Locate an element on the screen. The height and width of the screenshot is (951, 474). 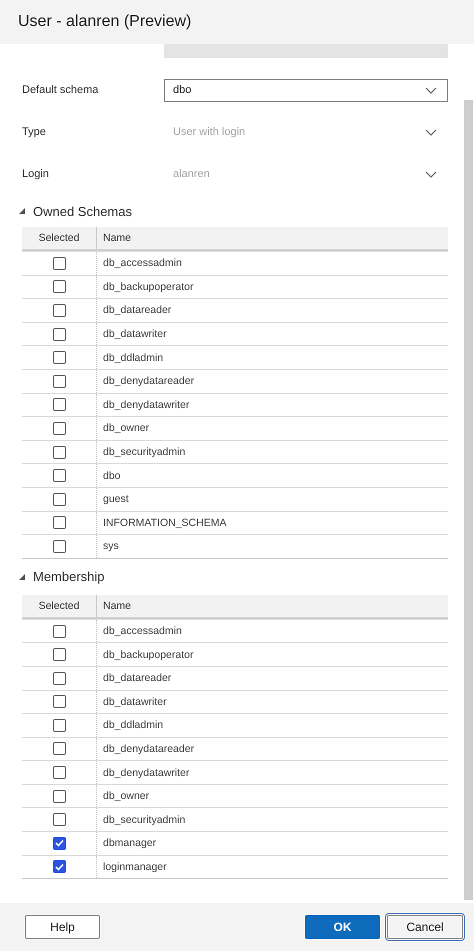
help-button: Help is located at coordinates (62, 927).